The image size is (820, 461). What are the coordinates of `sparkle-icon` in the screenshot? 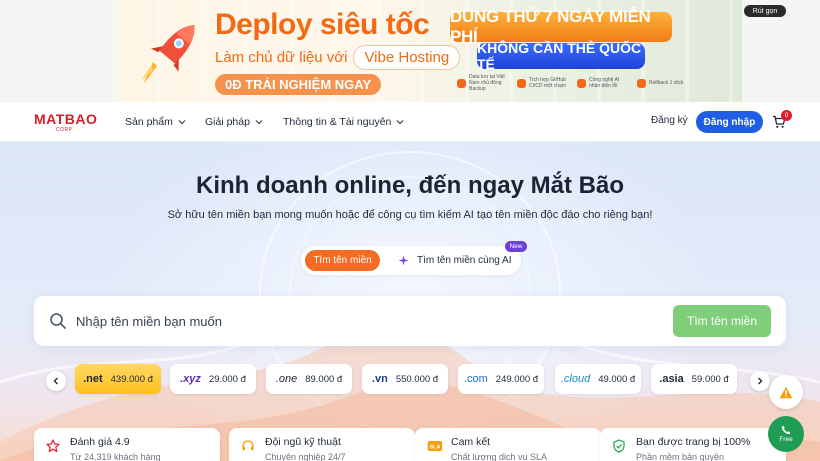 It's located at (403, 260).